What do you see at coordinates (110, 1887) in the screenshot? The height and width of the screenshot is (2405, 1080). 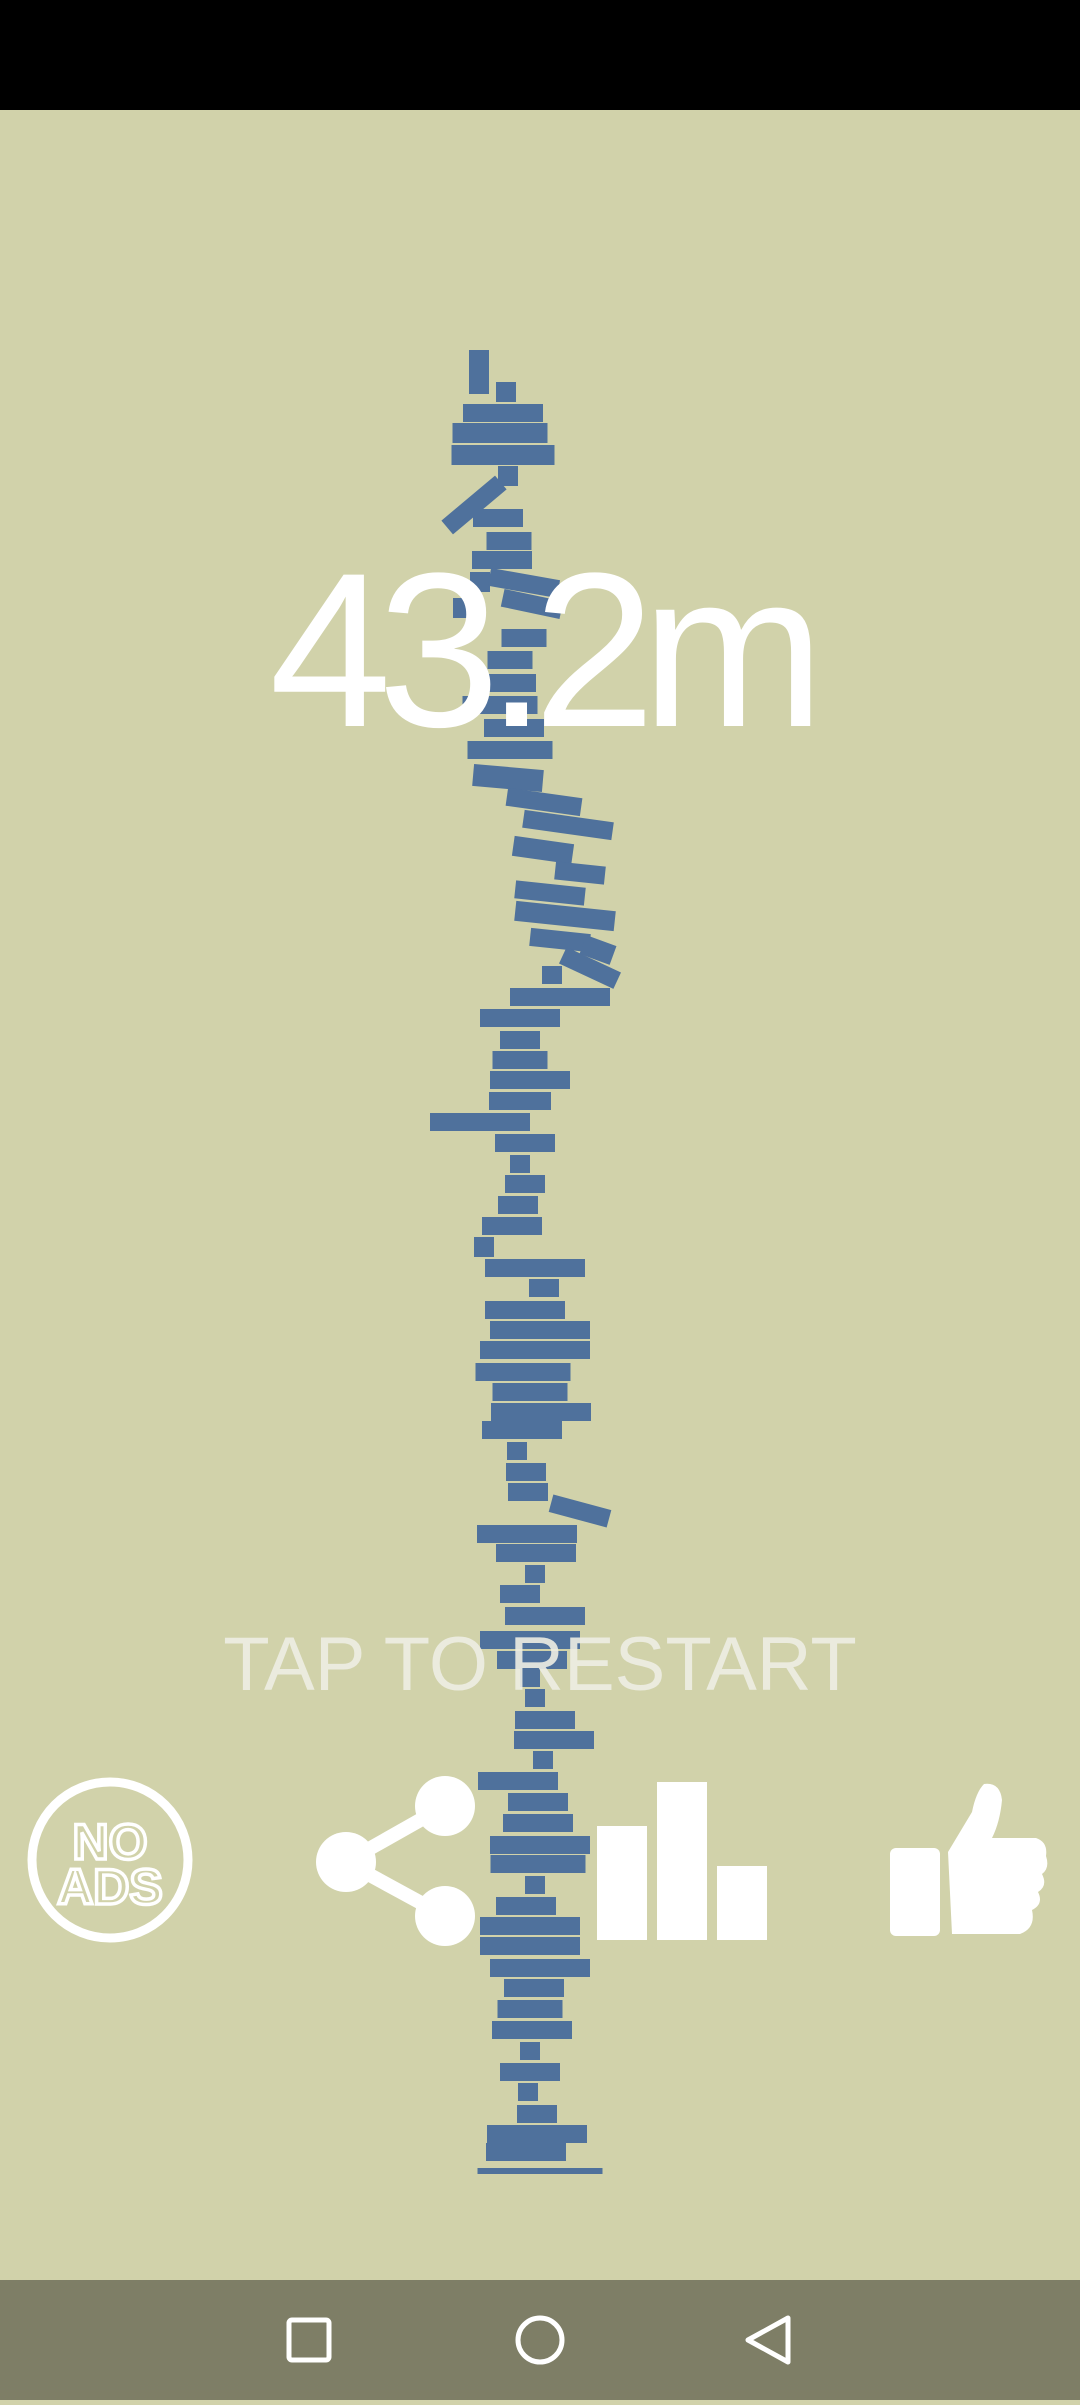 I see `no-ads-line2: ADS` at bounding box center [110, 1887].